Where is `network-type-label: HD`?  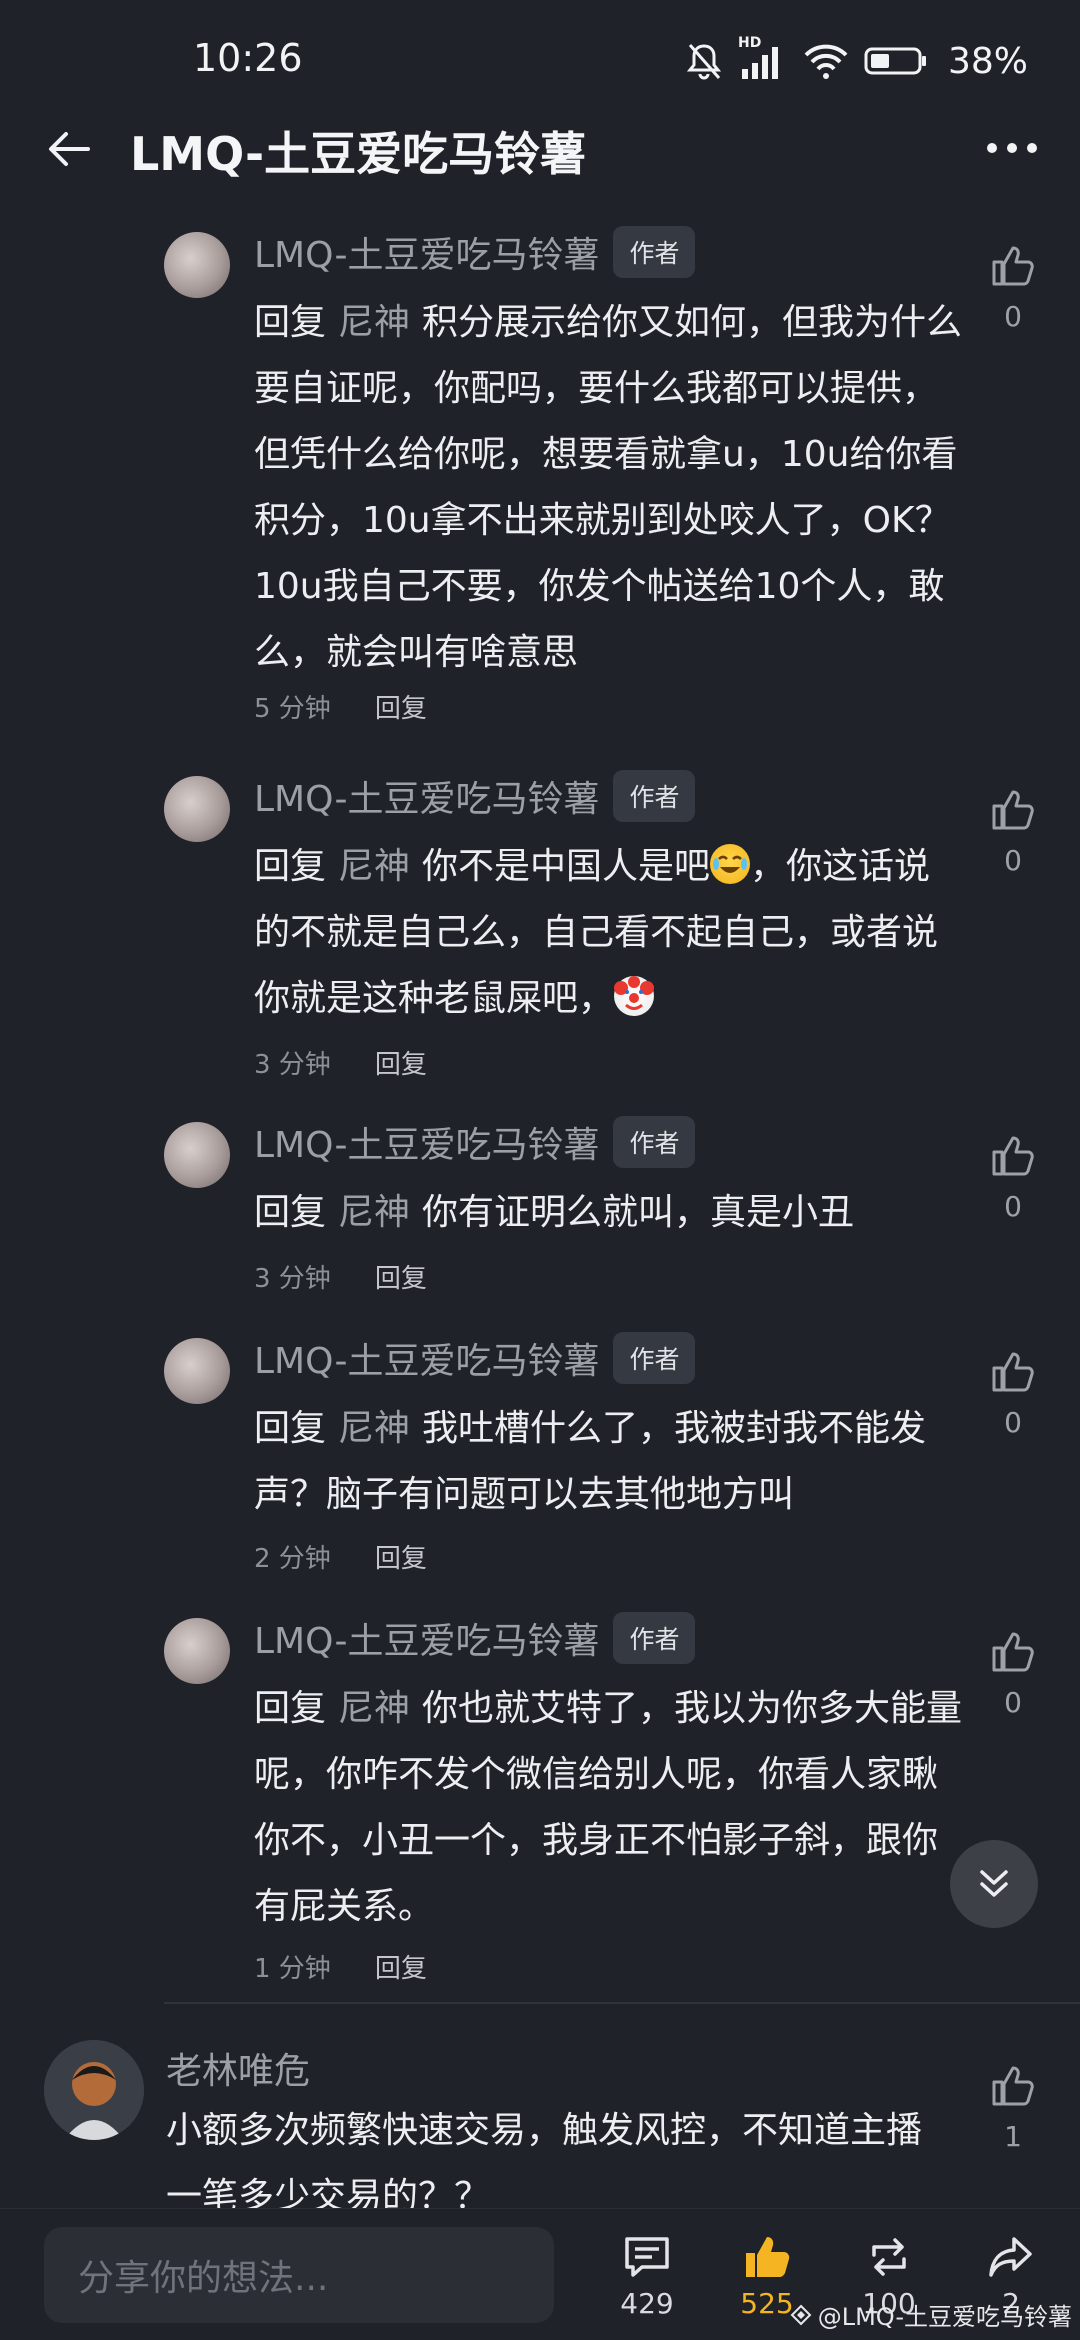 network-type-label: HD is located at coordinates (749, 43).